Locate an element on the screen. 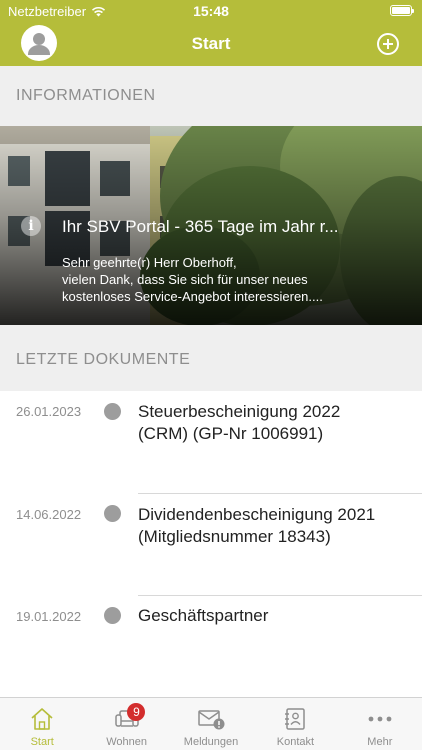 The image size is (422, 750). document-row: 19.01.2022 Geschäftspartner is located at coordinates (211, 626).